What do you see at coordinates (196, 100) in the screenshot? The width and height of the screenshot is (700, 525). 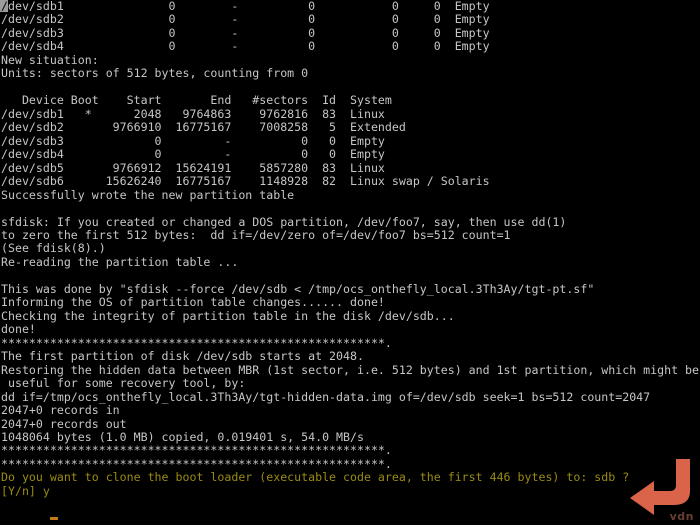 I see `partition-table-header: Device Boot Start End #sectors Id System` at bounding box center [196, 100].